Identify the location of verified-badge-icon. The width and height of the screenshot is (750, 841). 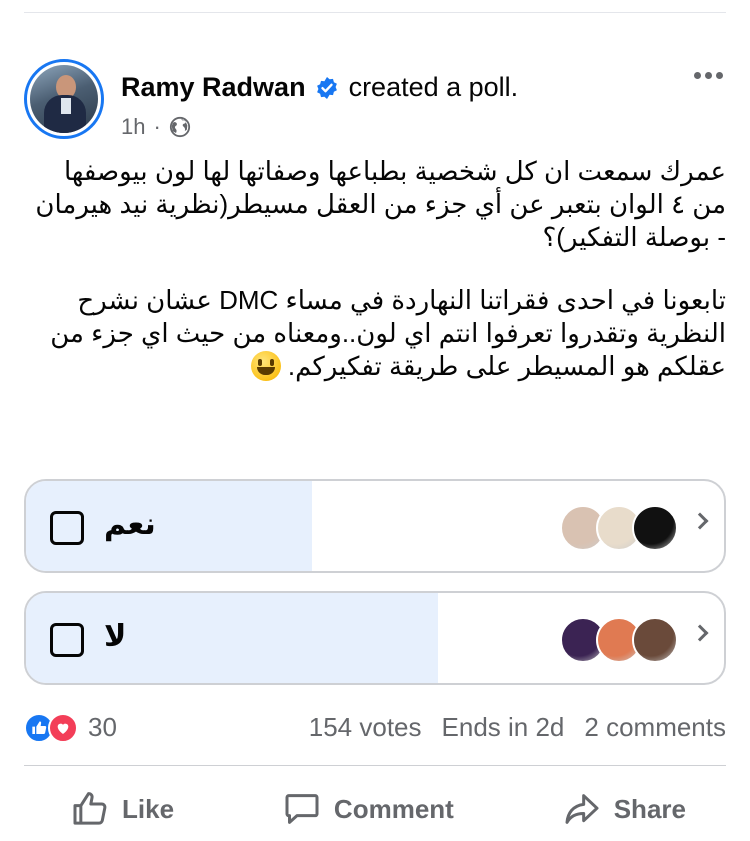
(326, 87).